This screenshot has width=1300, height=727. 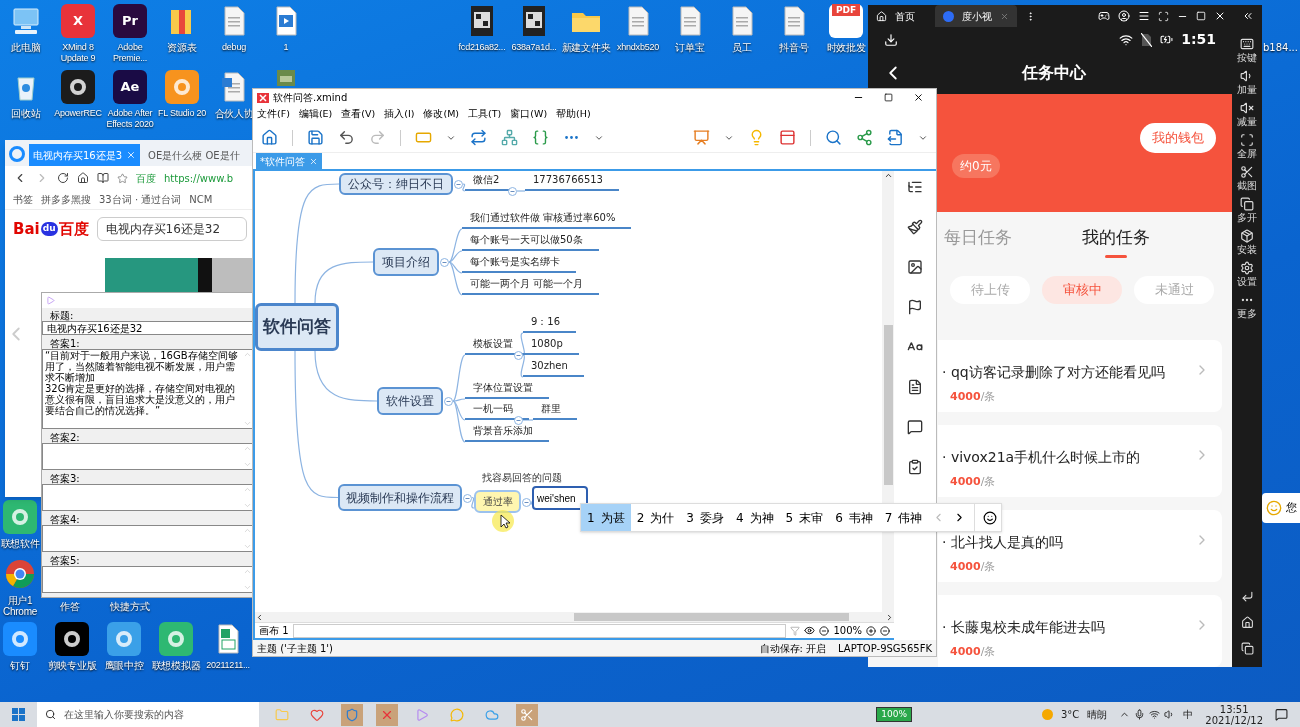 I want to click on gamepad-icon, so click(x=1104, y=16).